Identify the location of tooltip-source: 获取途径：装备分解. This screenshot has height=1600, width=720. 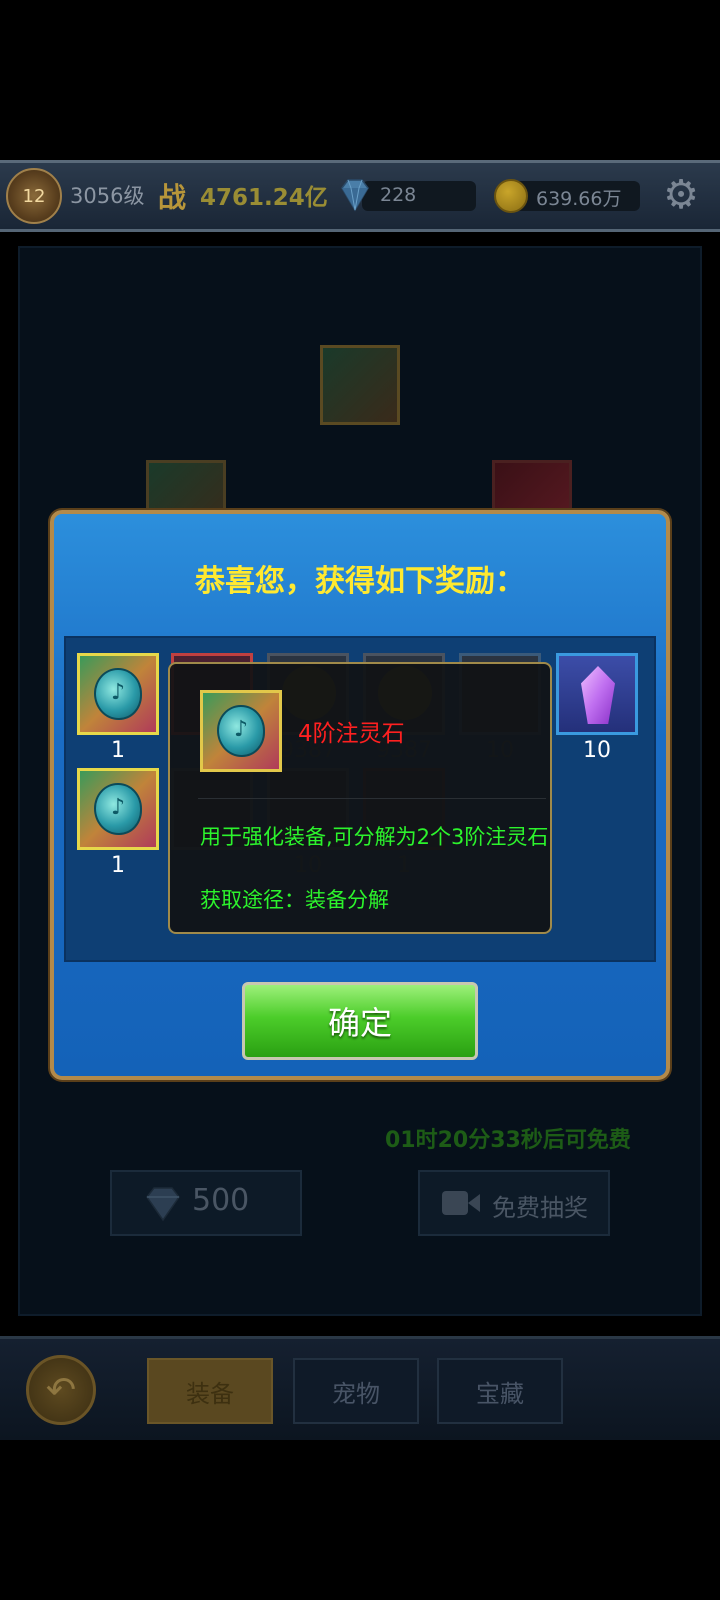
(294, 900).